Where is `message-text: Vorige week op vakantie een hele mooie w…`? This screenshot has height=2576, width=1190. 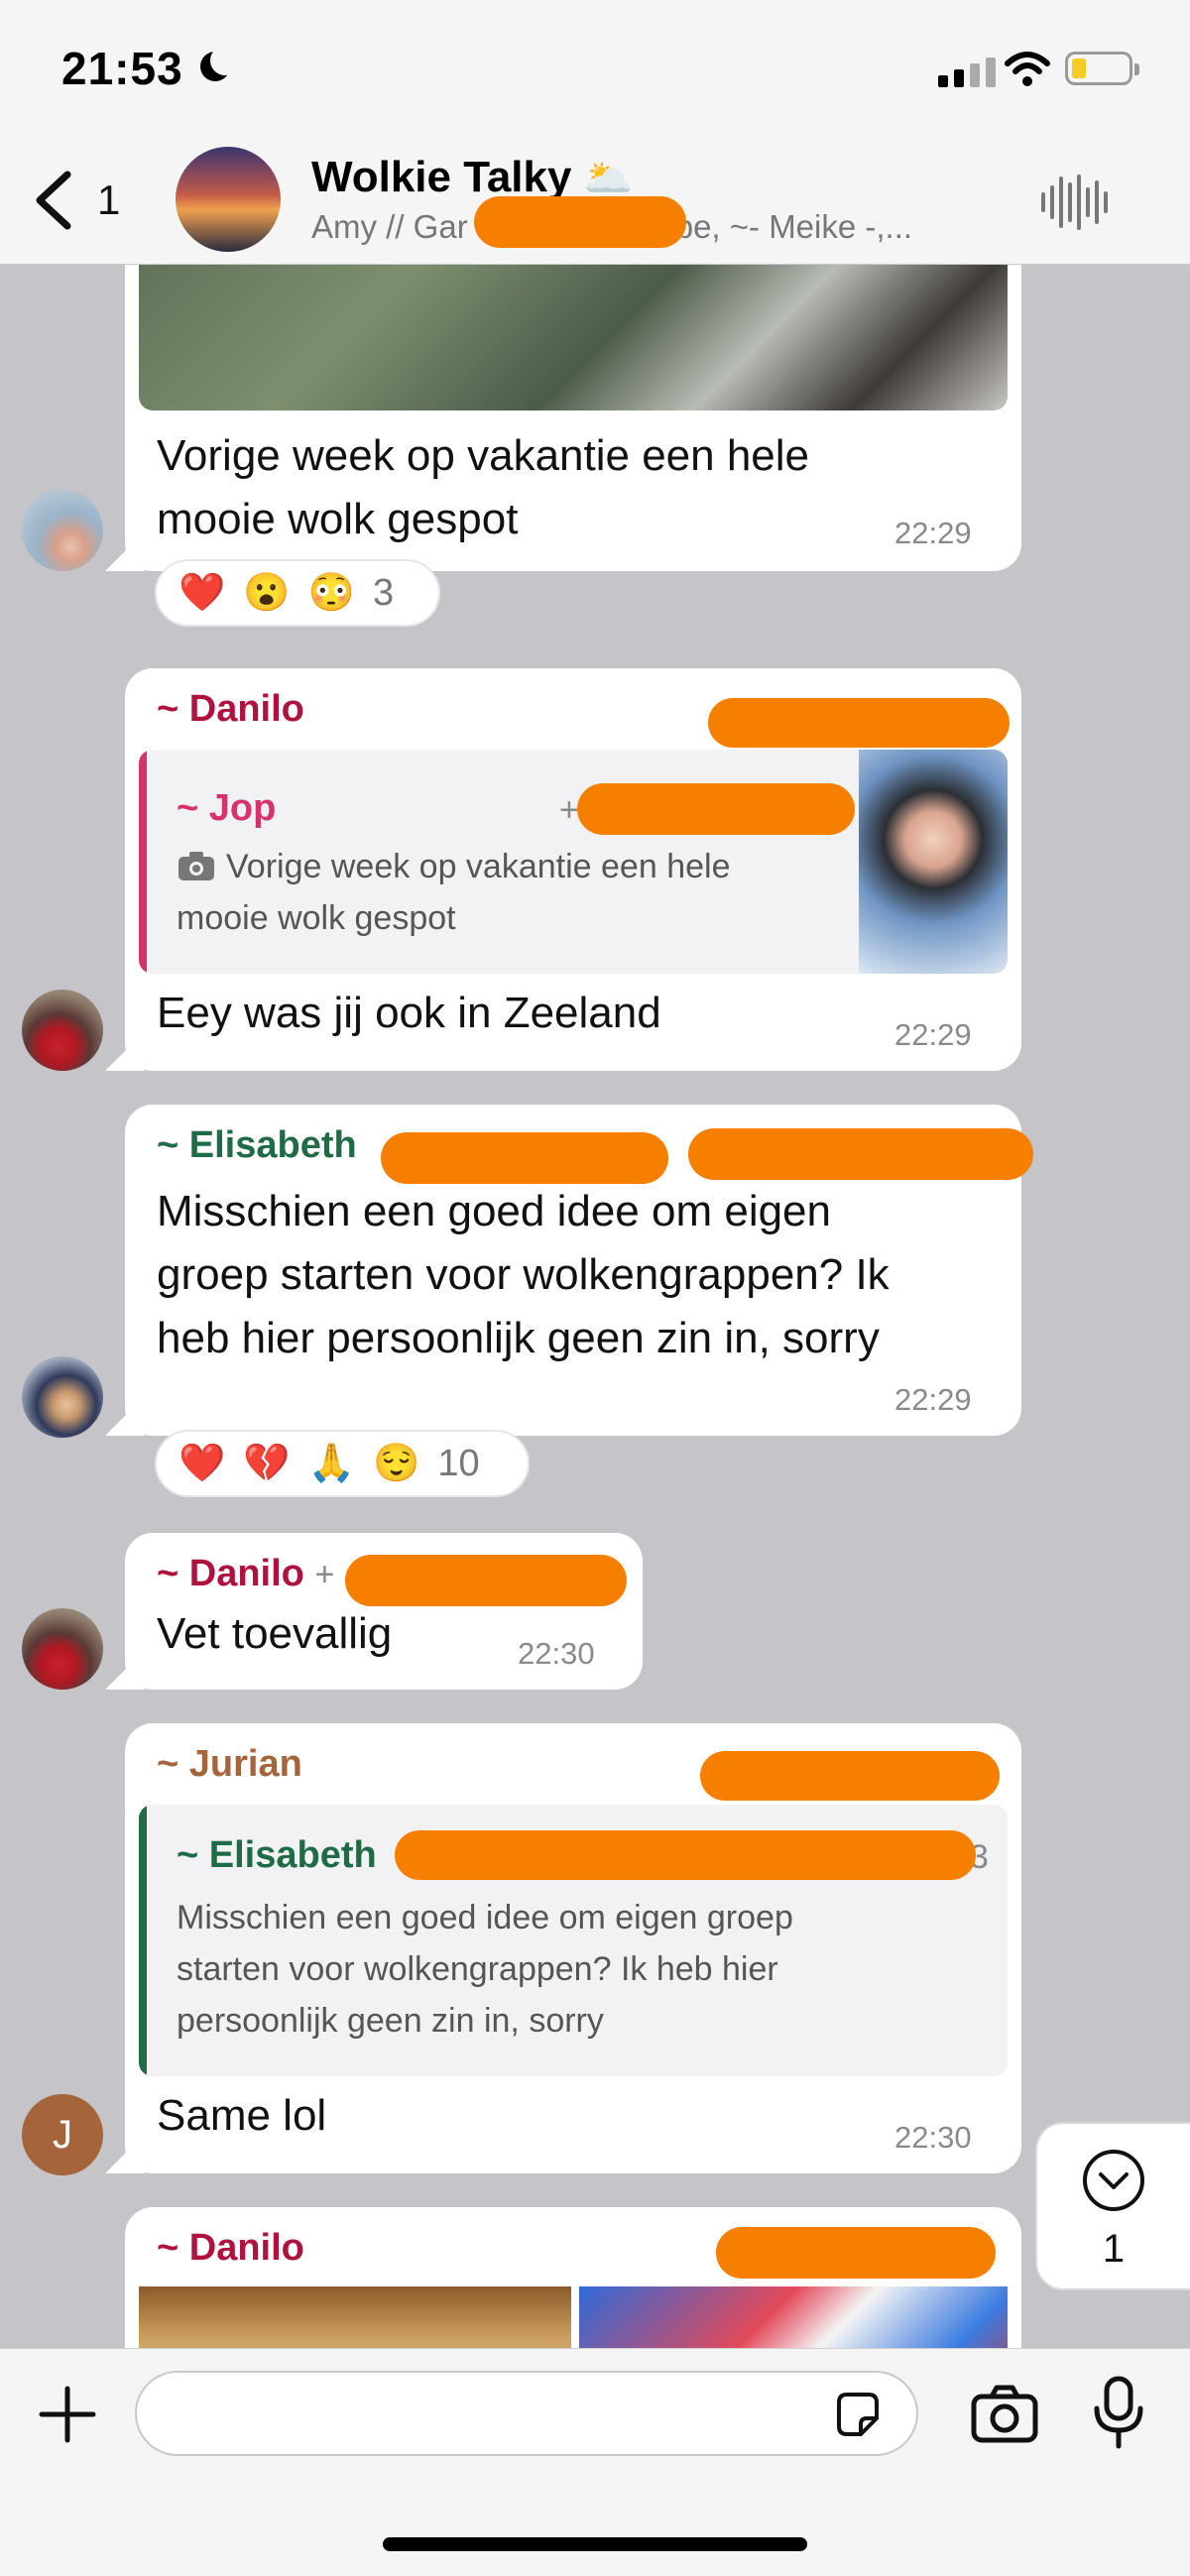 message-text: Vorige week op vakantie een hele mooie w… is located at coordinates (483, 487).